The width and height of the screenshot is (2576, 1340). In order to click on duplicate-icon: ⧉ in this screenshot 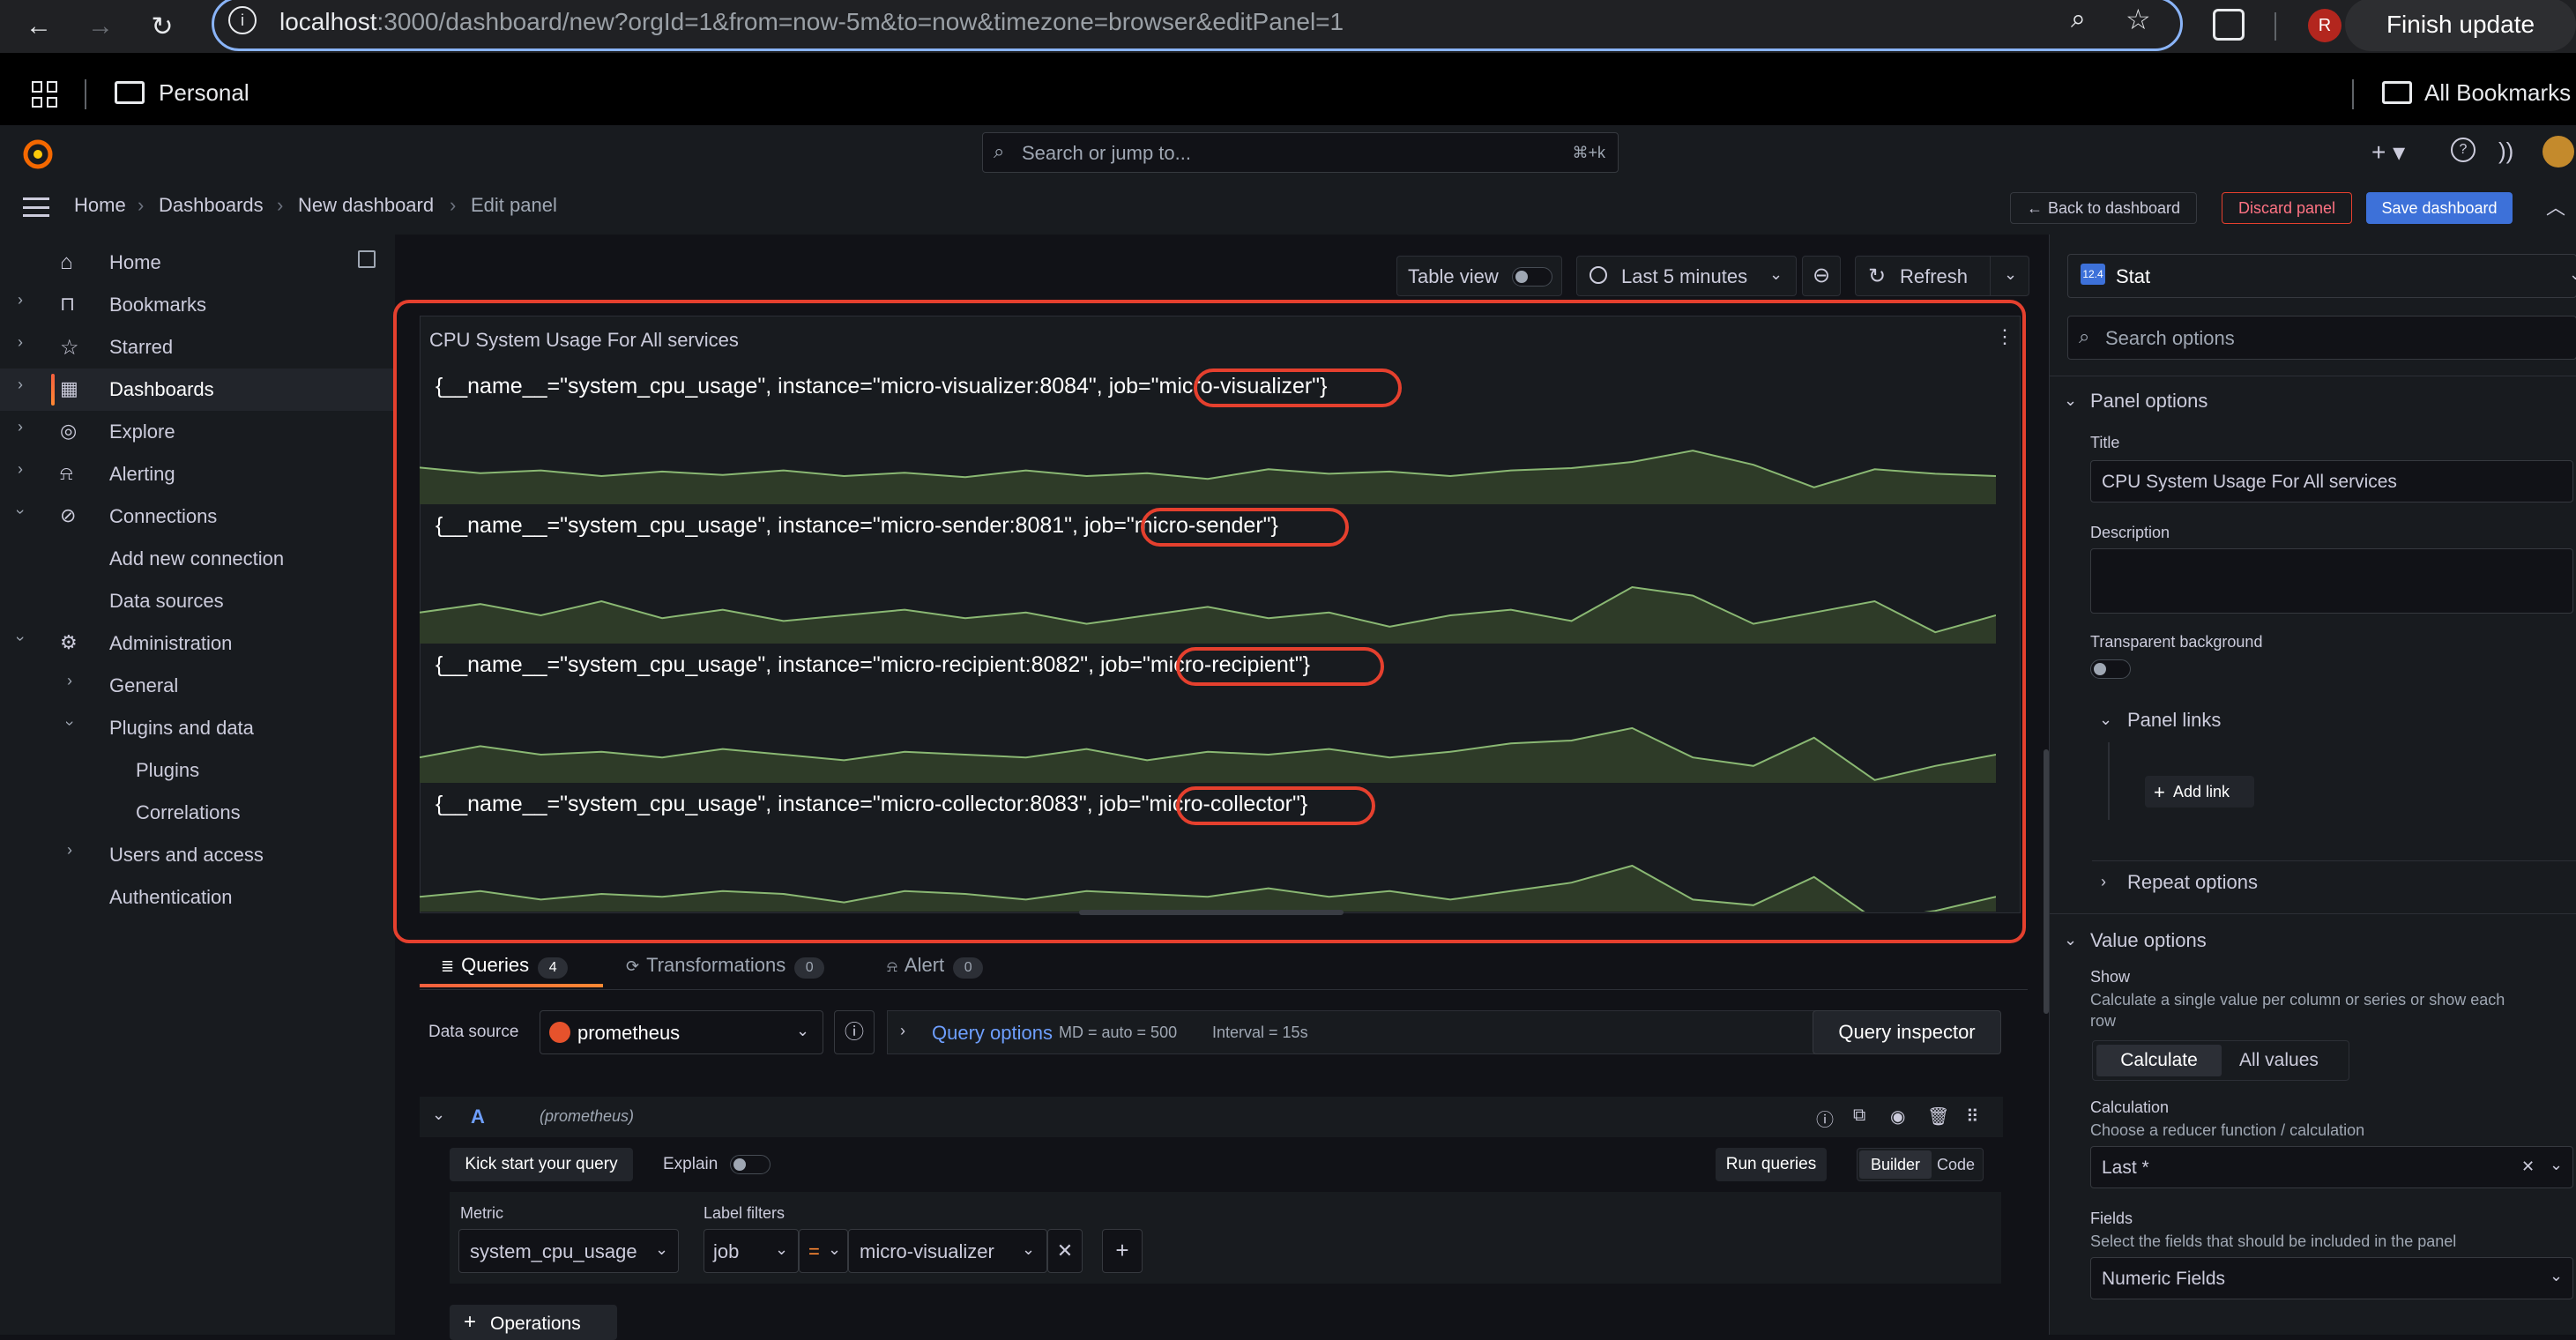, I will do `click(1859, 1116)`.